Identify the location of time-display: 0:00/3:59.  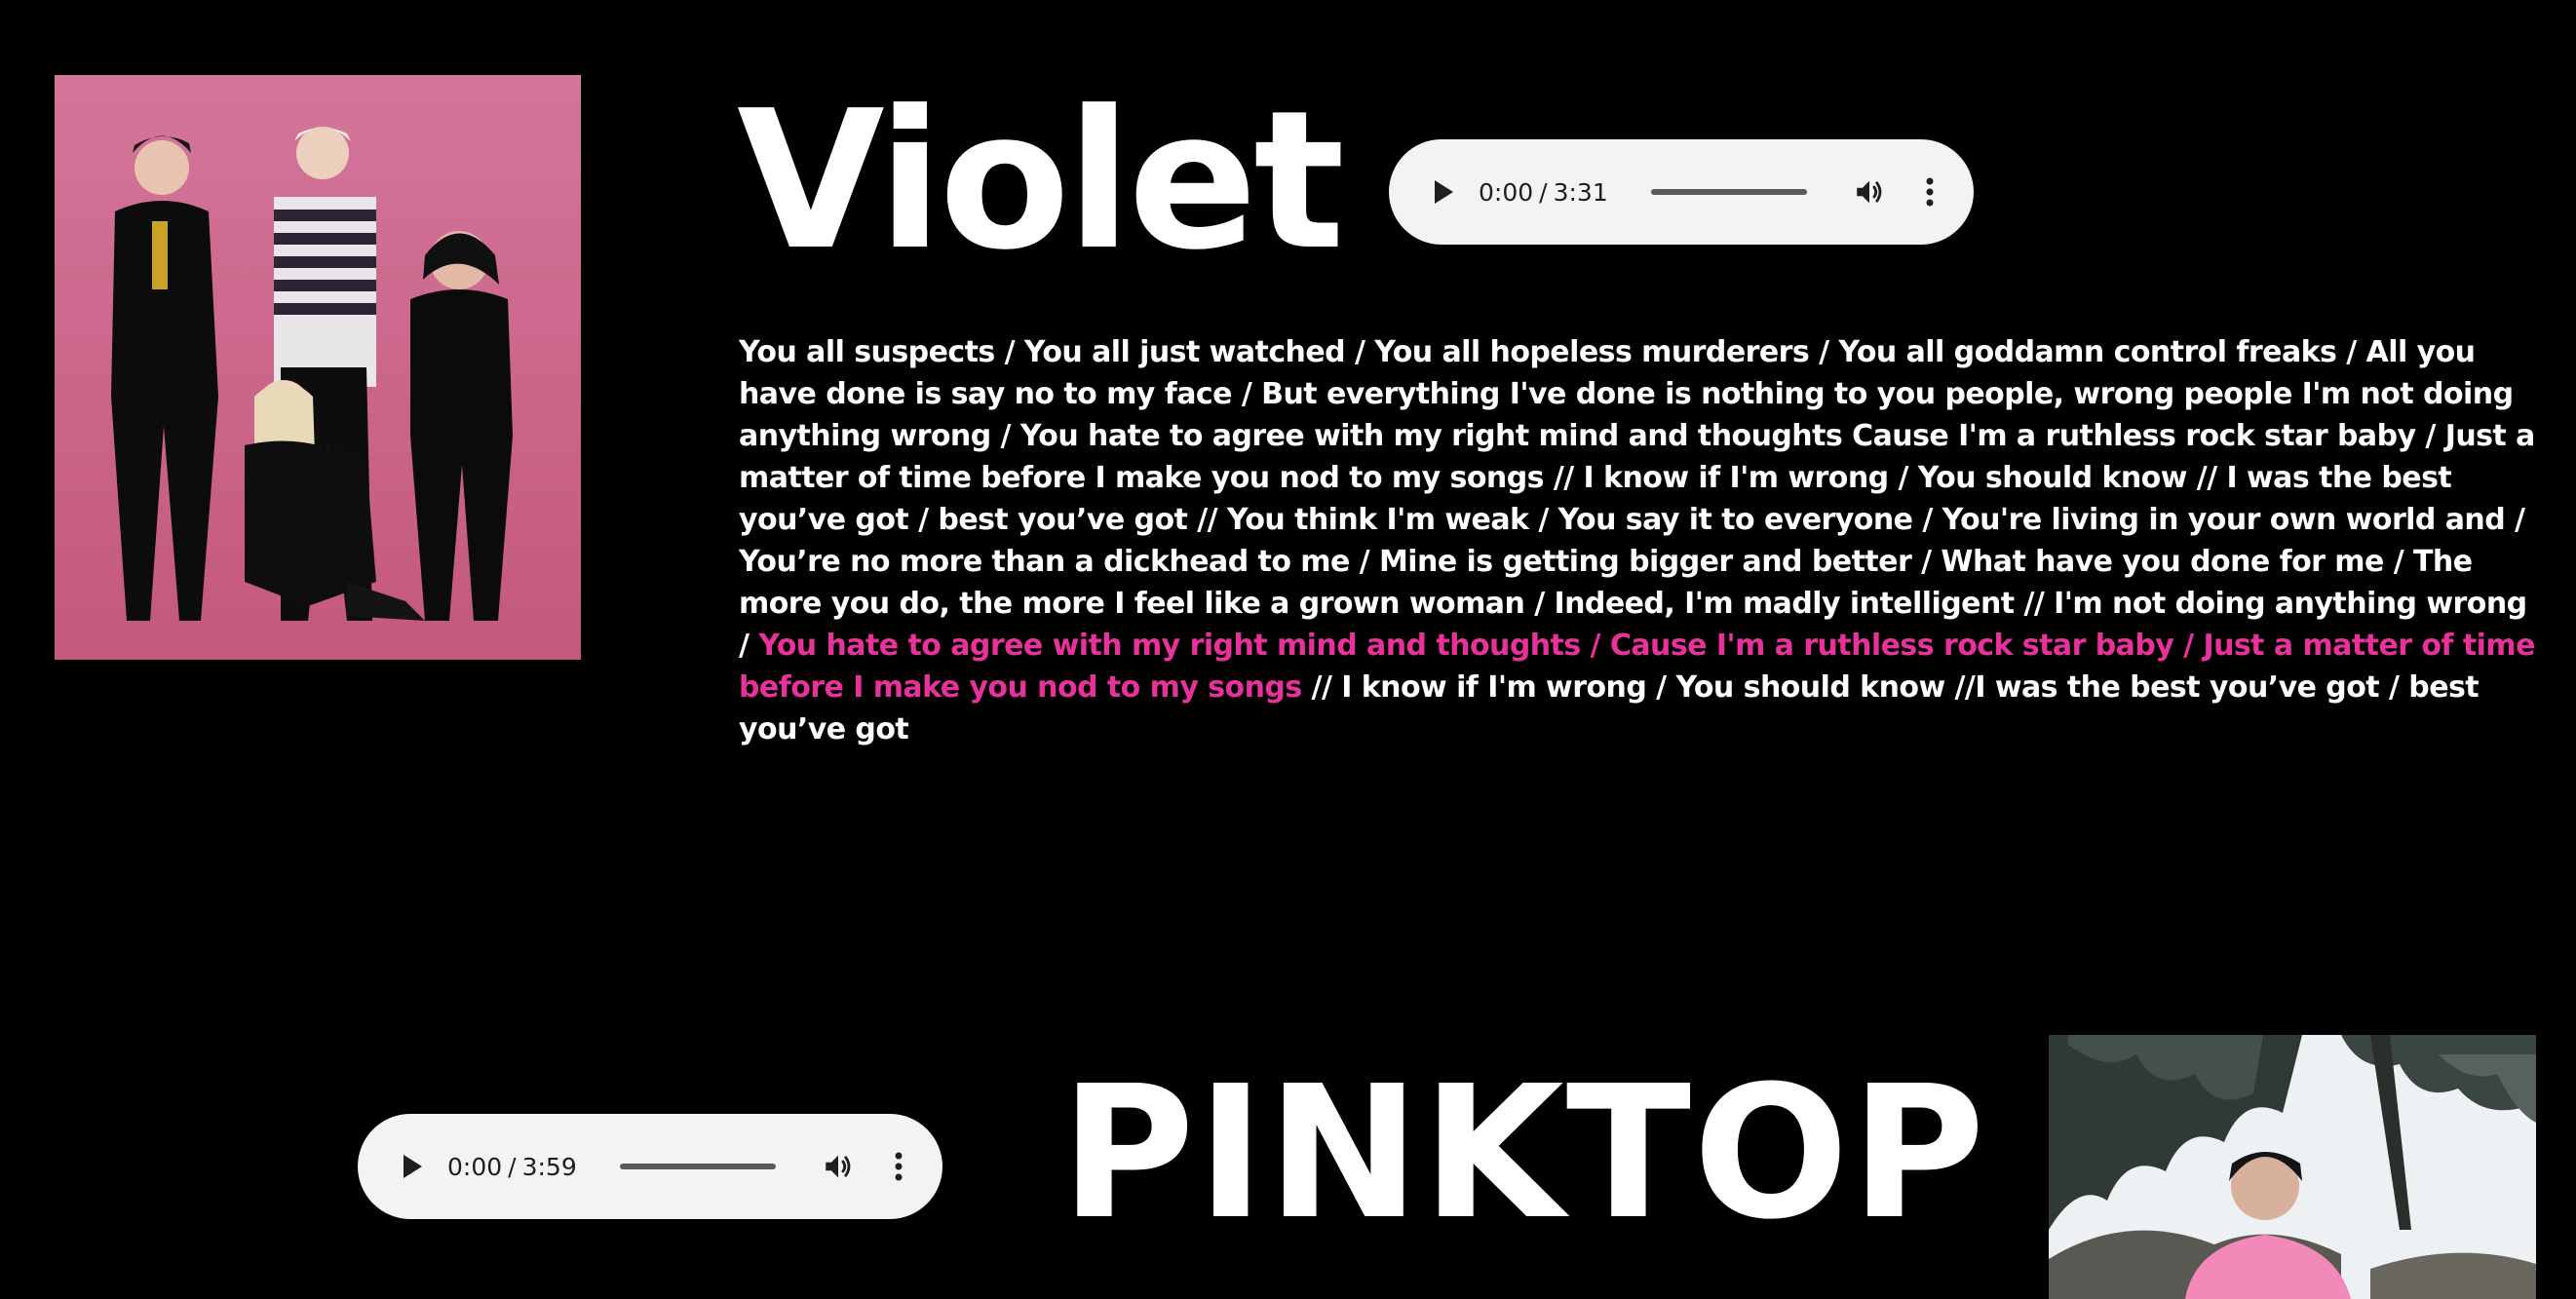
(512, 1167).